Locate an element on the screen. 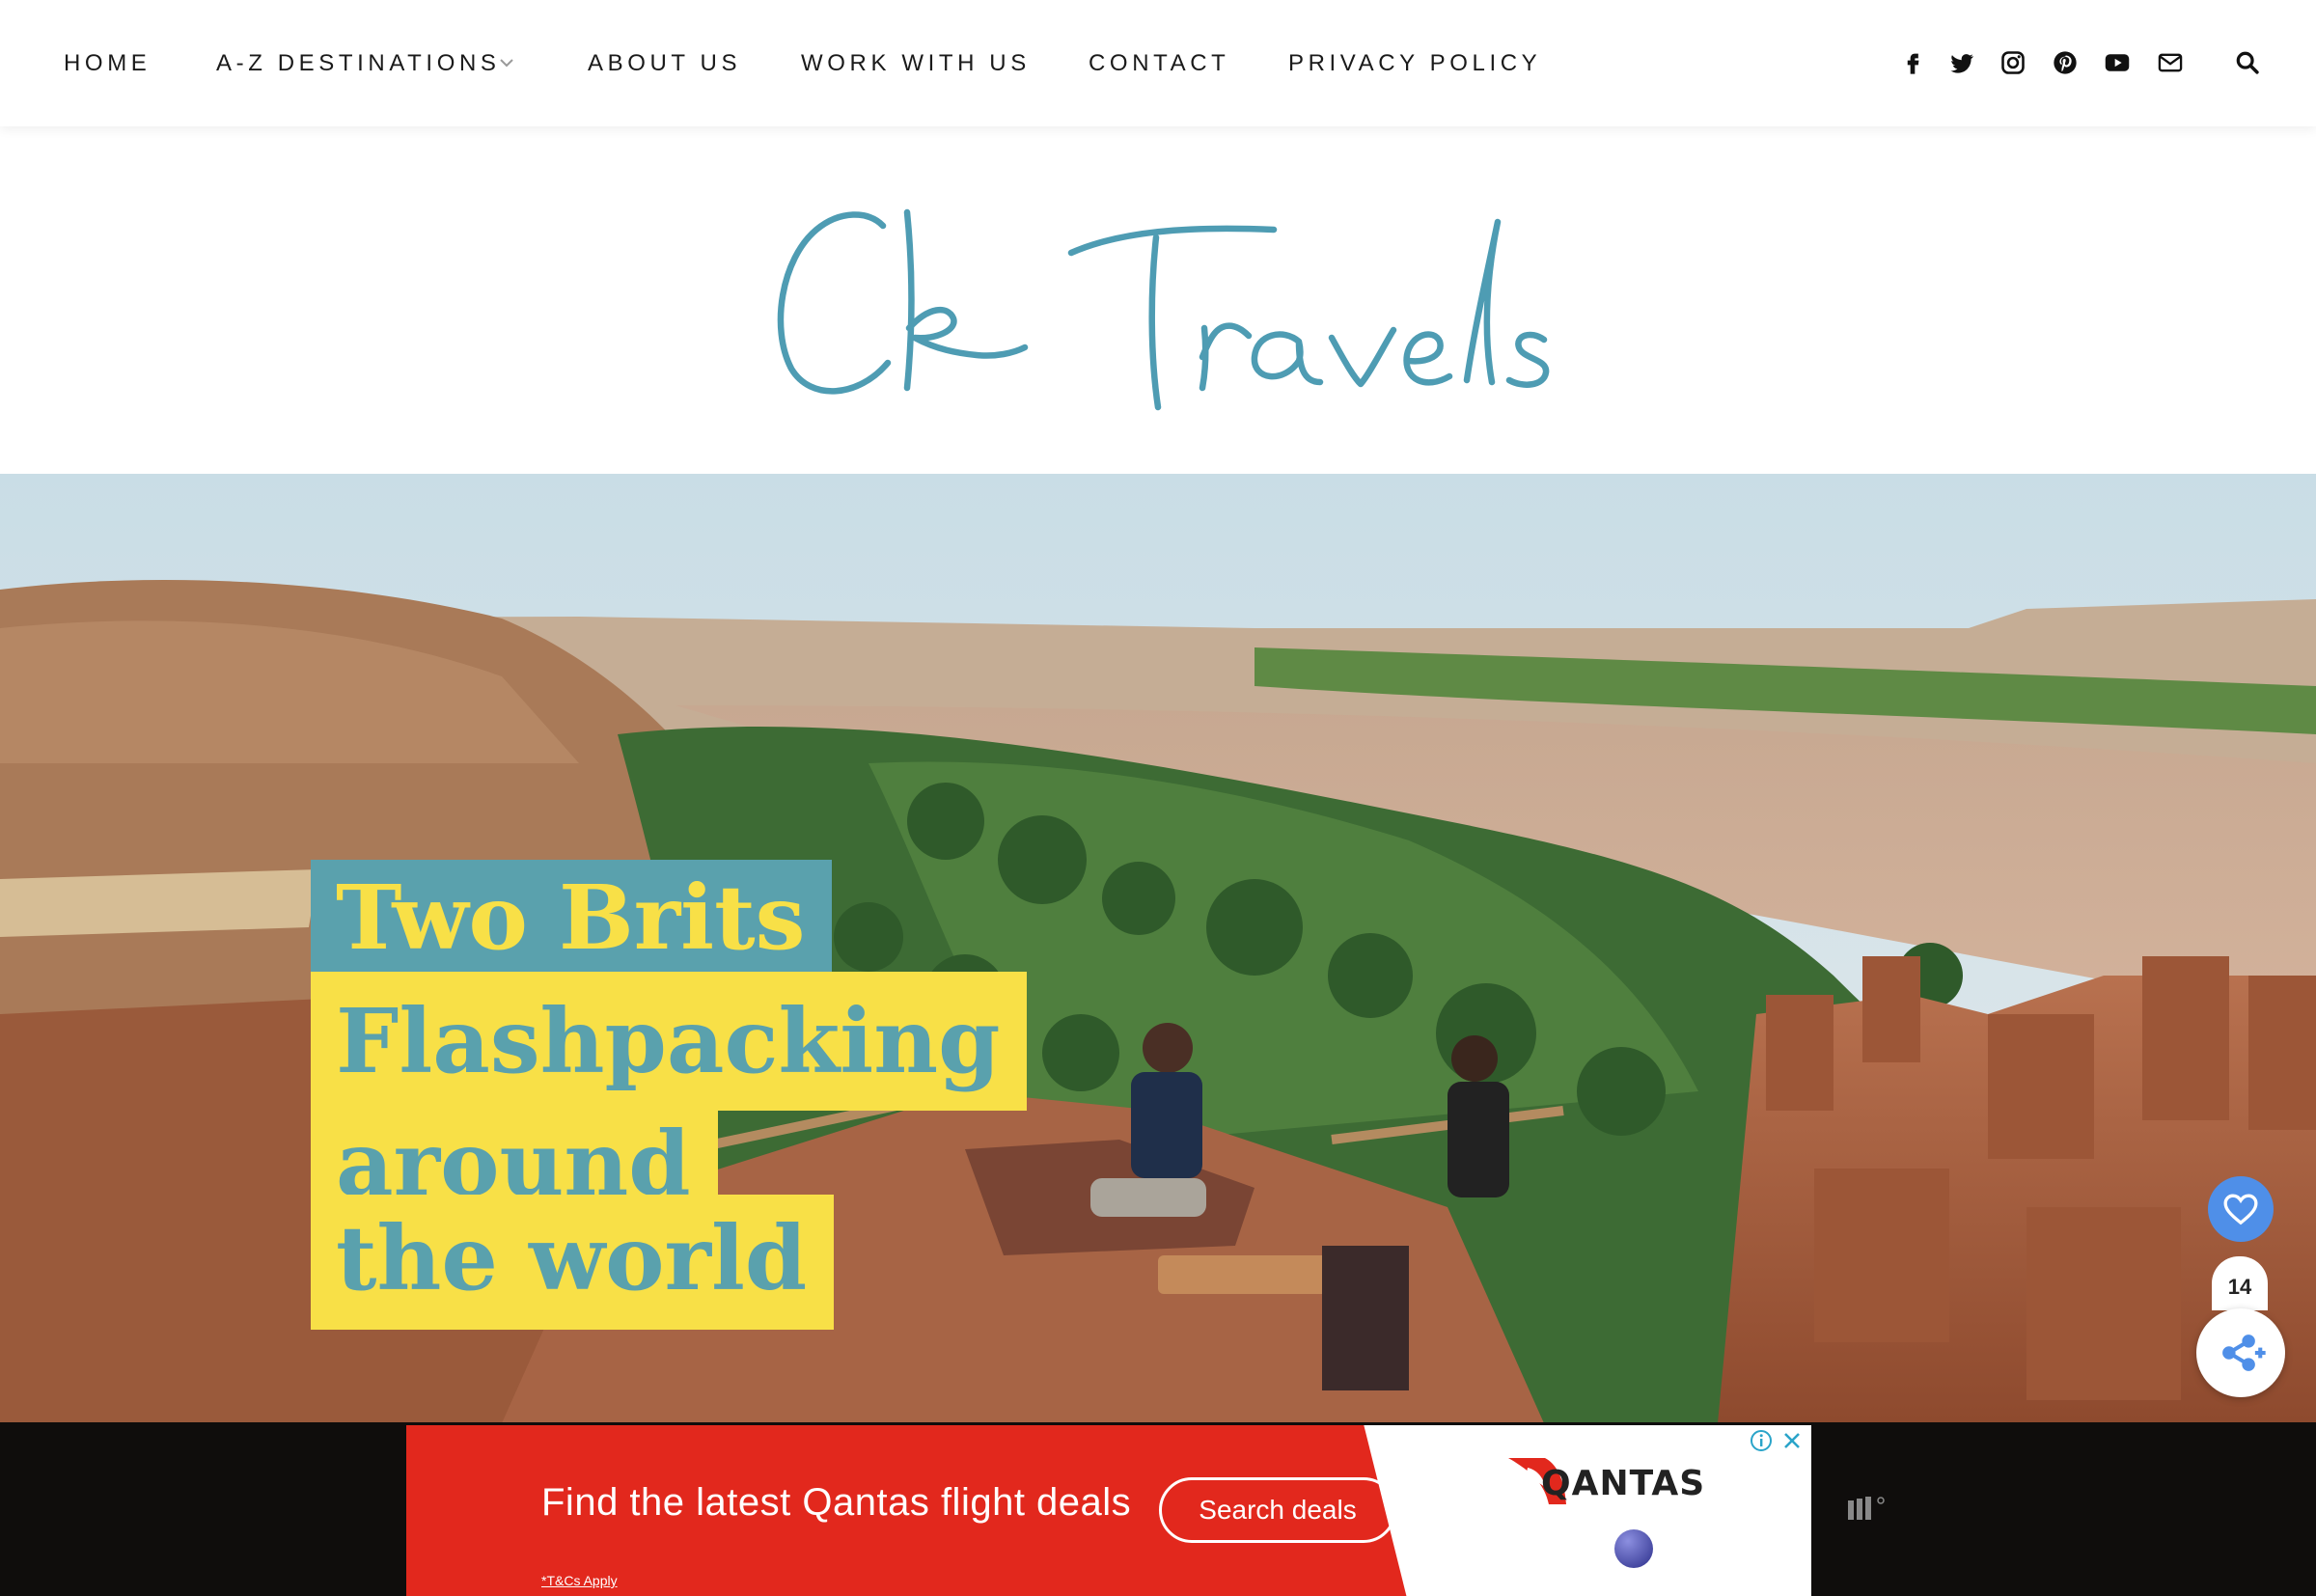  twitter-icon is located at coordinates (1961, 63).